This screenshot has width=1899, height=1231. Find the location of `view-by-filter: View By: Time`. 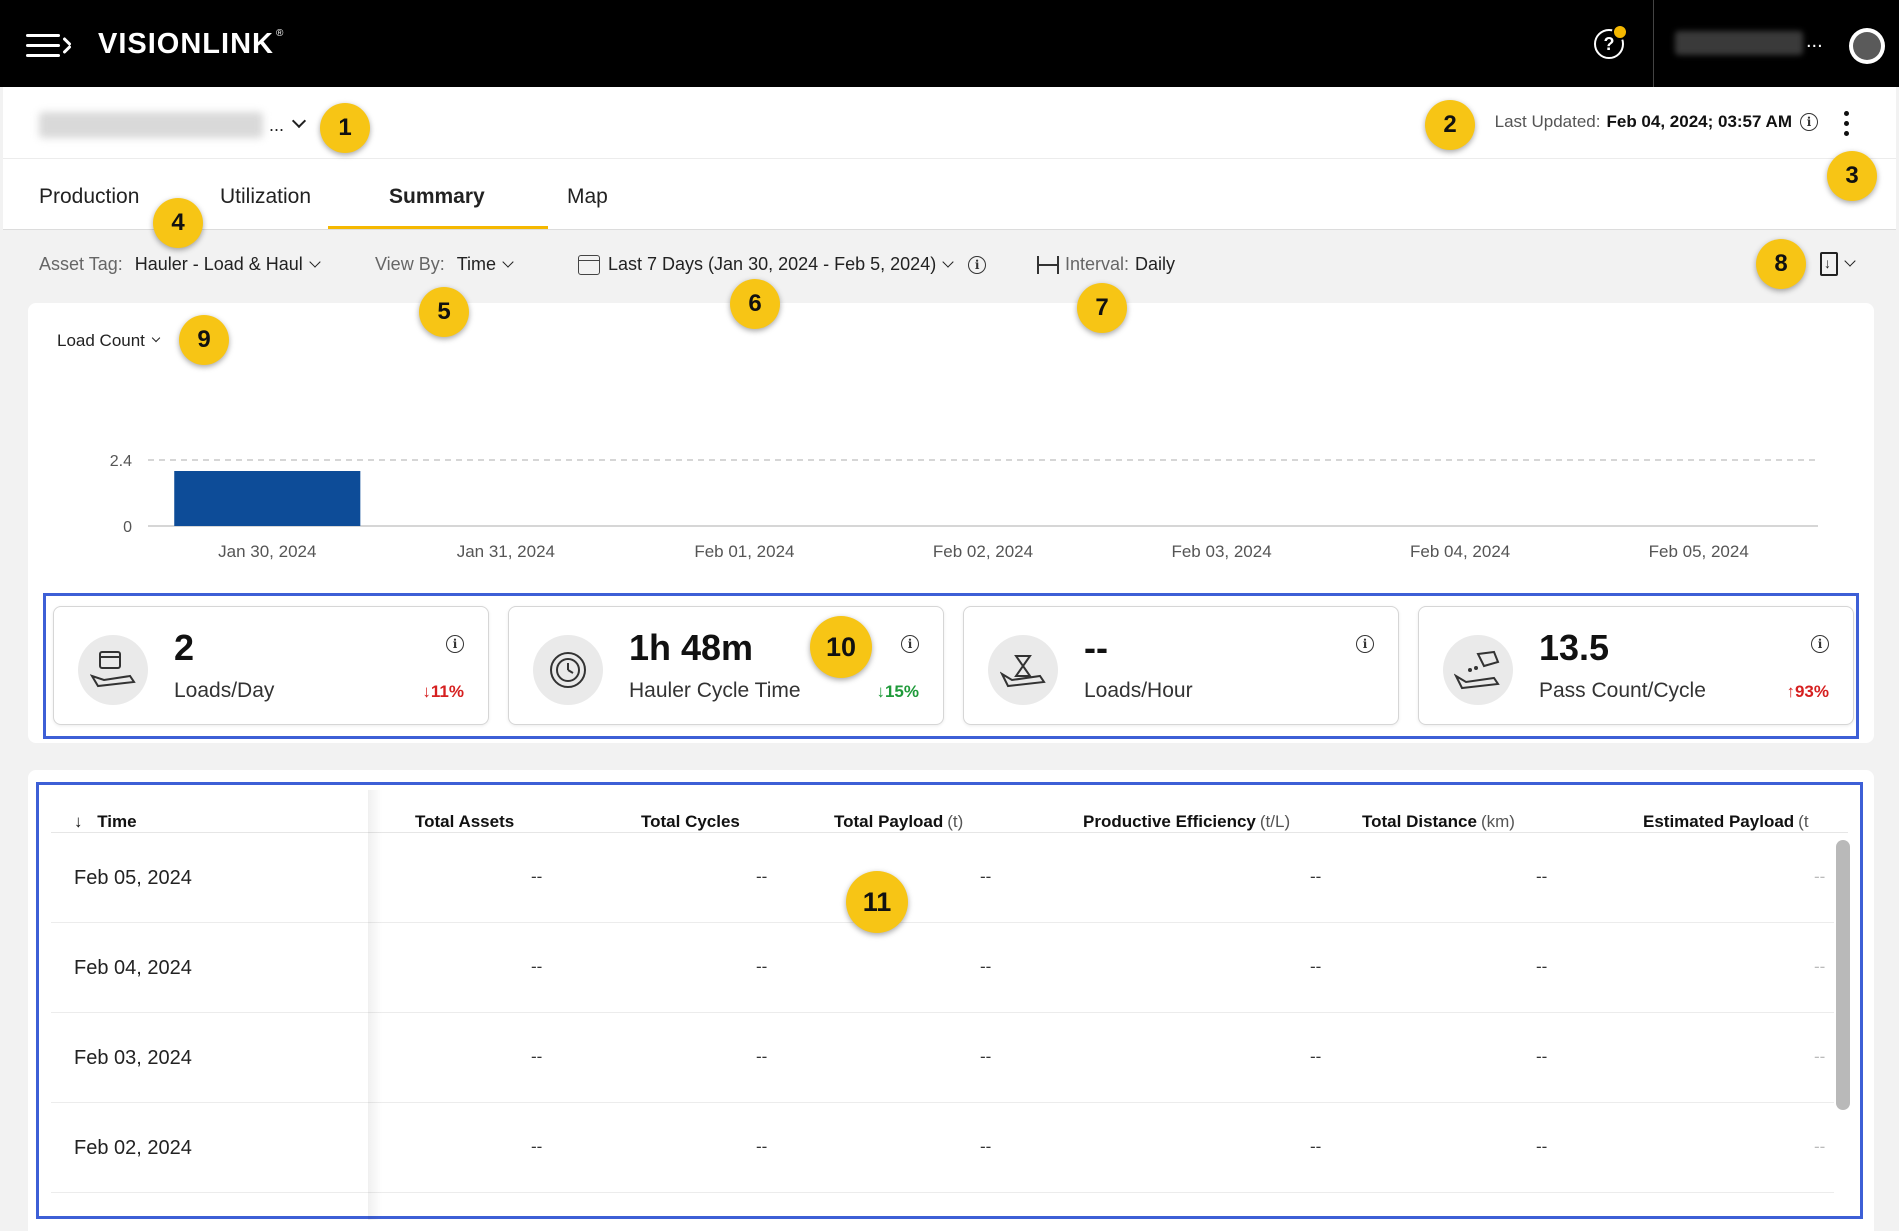

view-by-filter: View By: Time is located at coordinates (444, 264).